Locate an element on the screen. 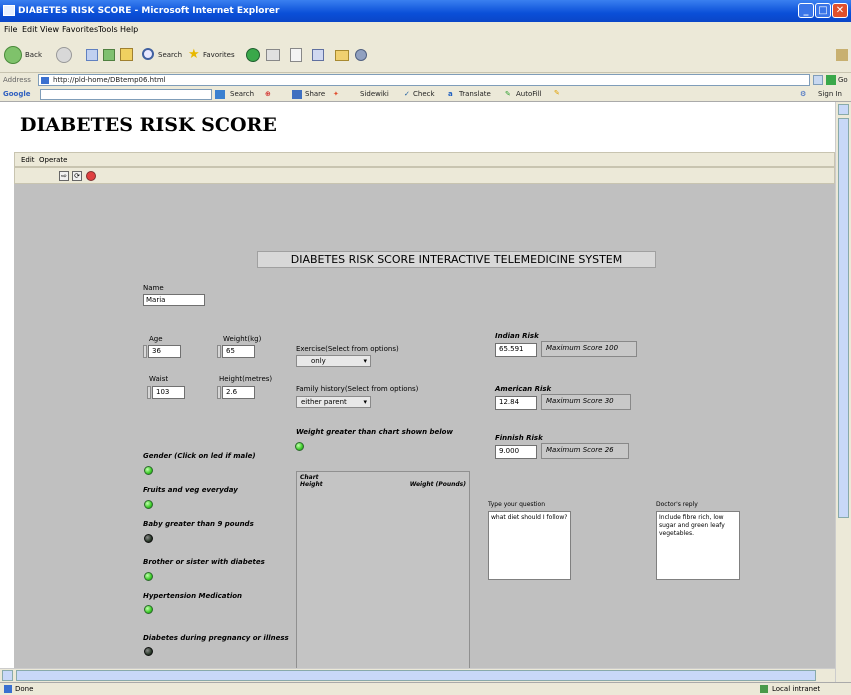  menu-edit: Edit is located at coordinates (30, 29).